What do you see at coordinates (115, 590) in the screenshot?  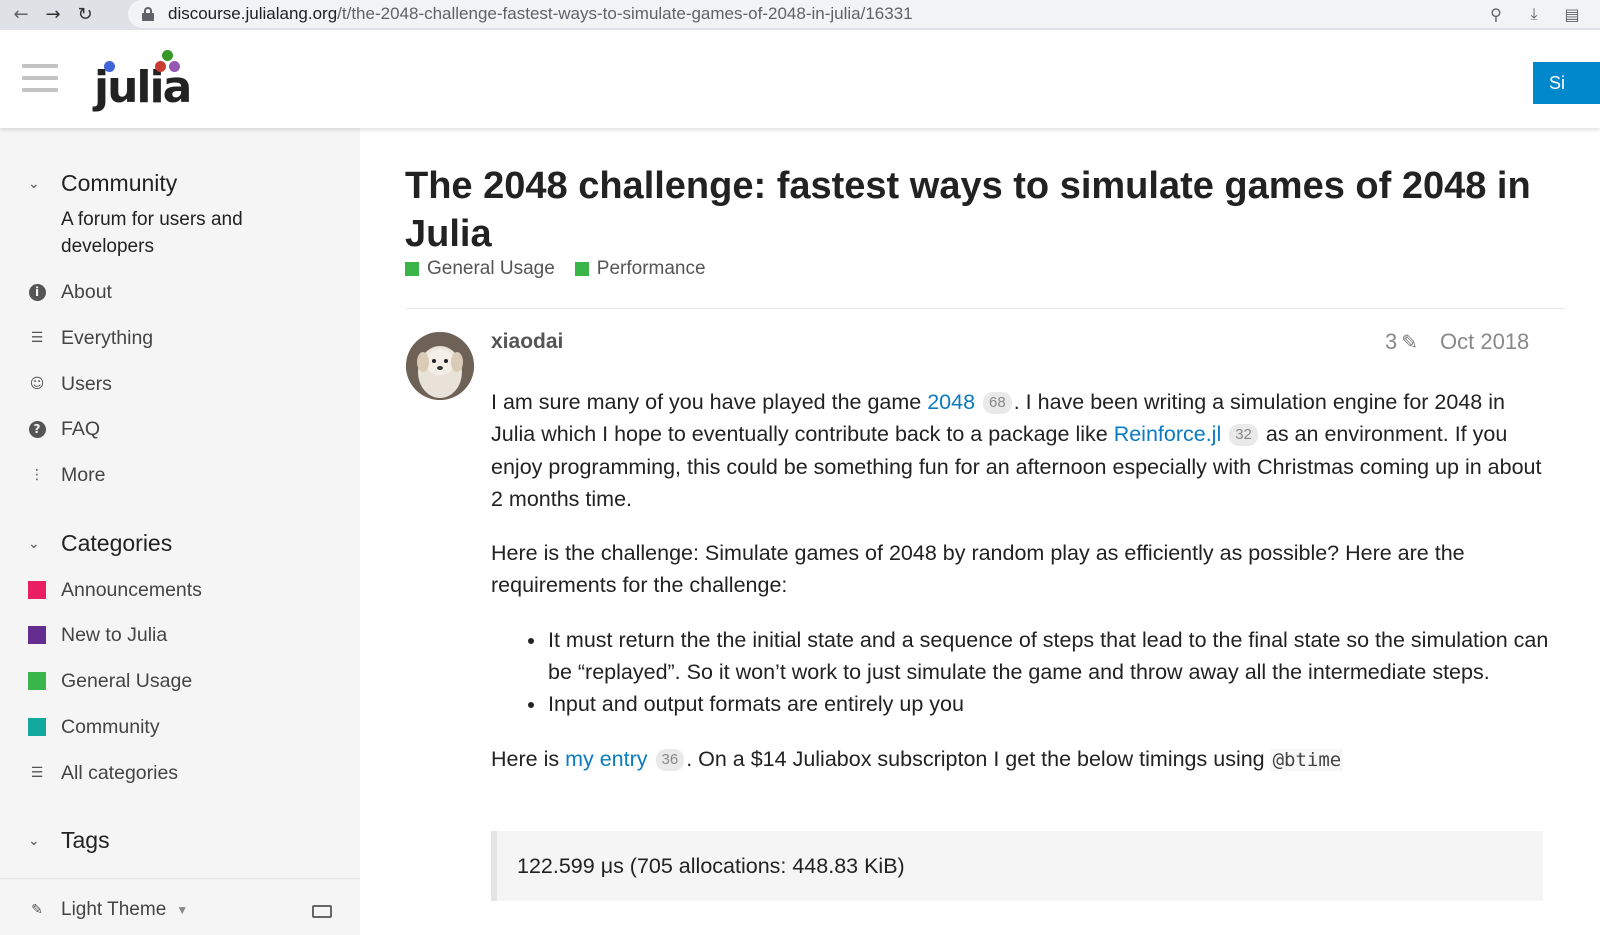 I see `sidebar-item-announcements: Announcements` at bounding box center [115, 590].